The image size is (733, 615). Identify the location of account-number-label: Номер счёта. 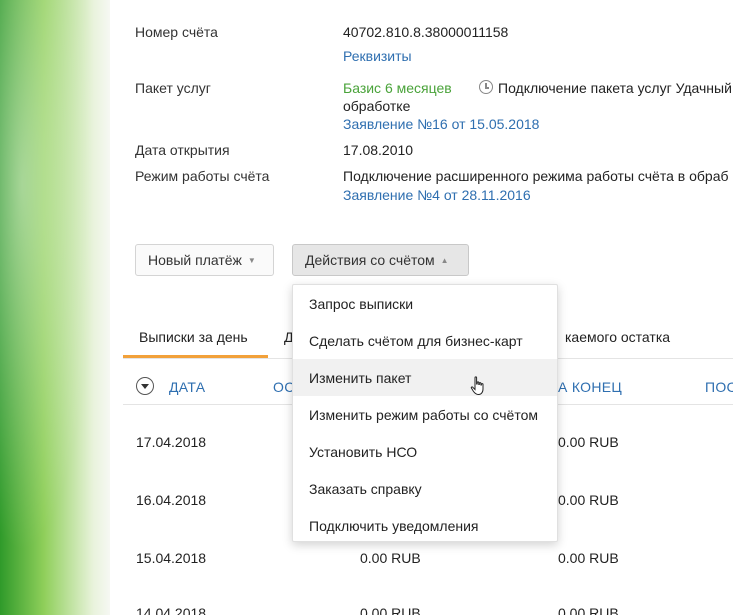
(176, 32).